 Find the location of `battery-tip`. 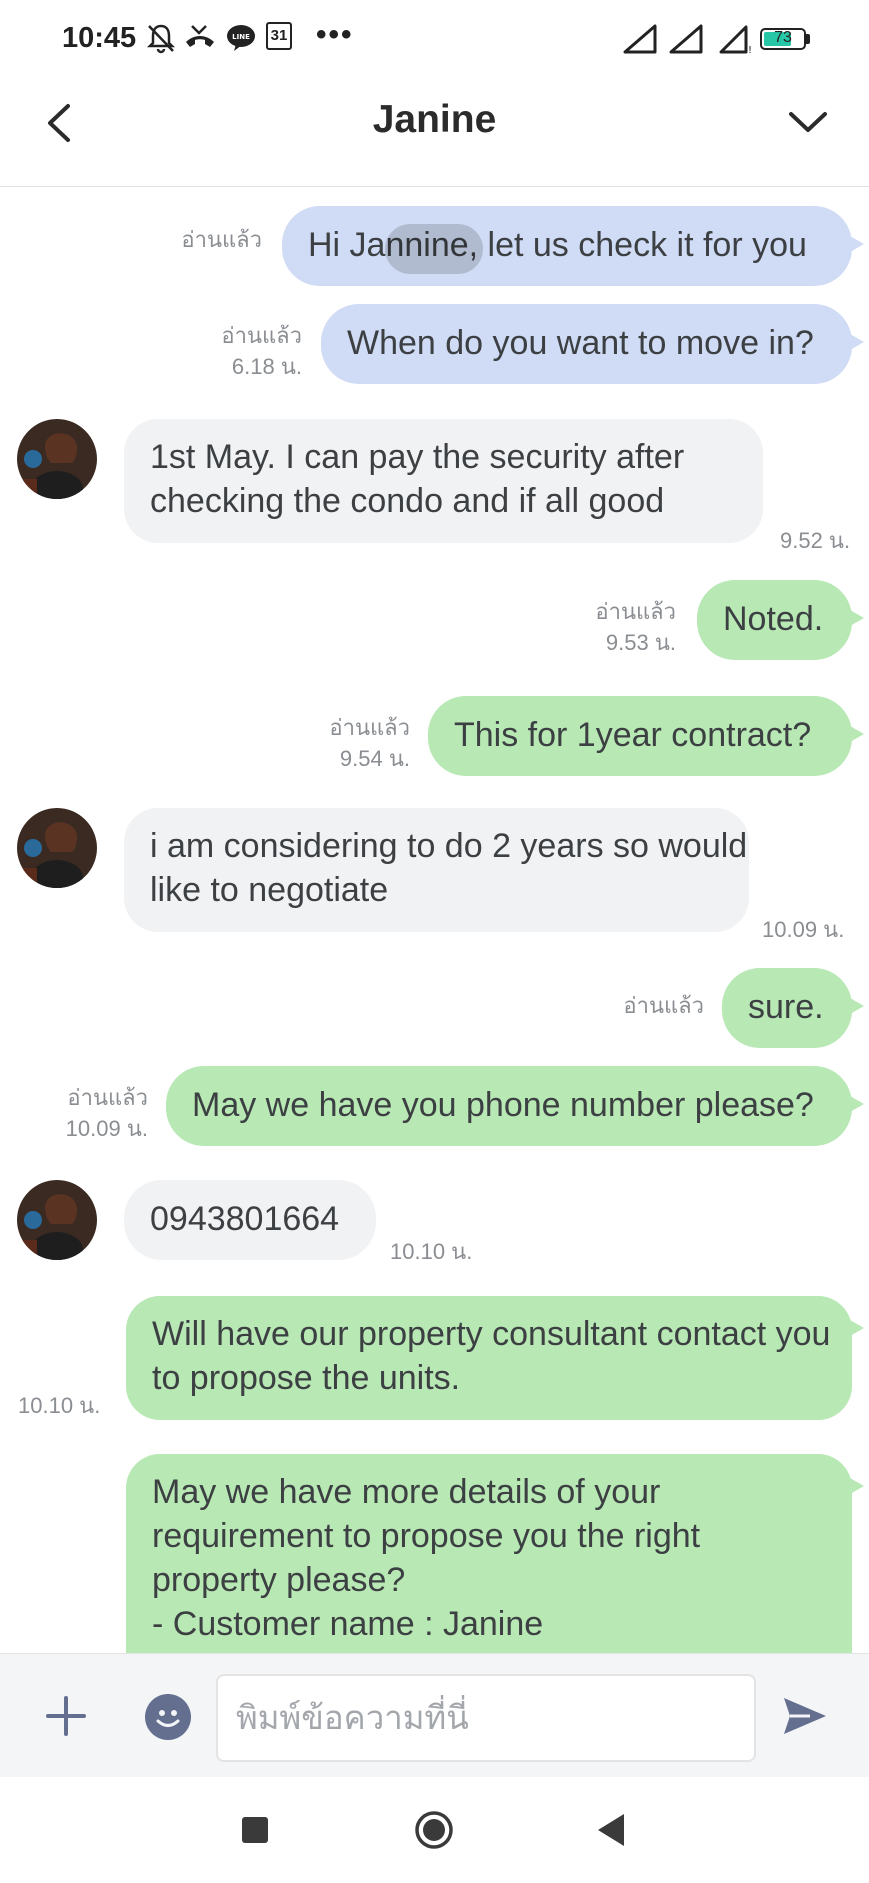

battery-tip is located at coordinates (808, 39).